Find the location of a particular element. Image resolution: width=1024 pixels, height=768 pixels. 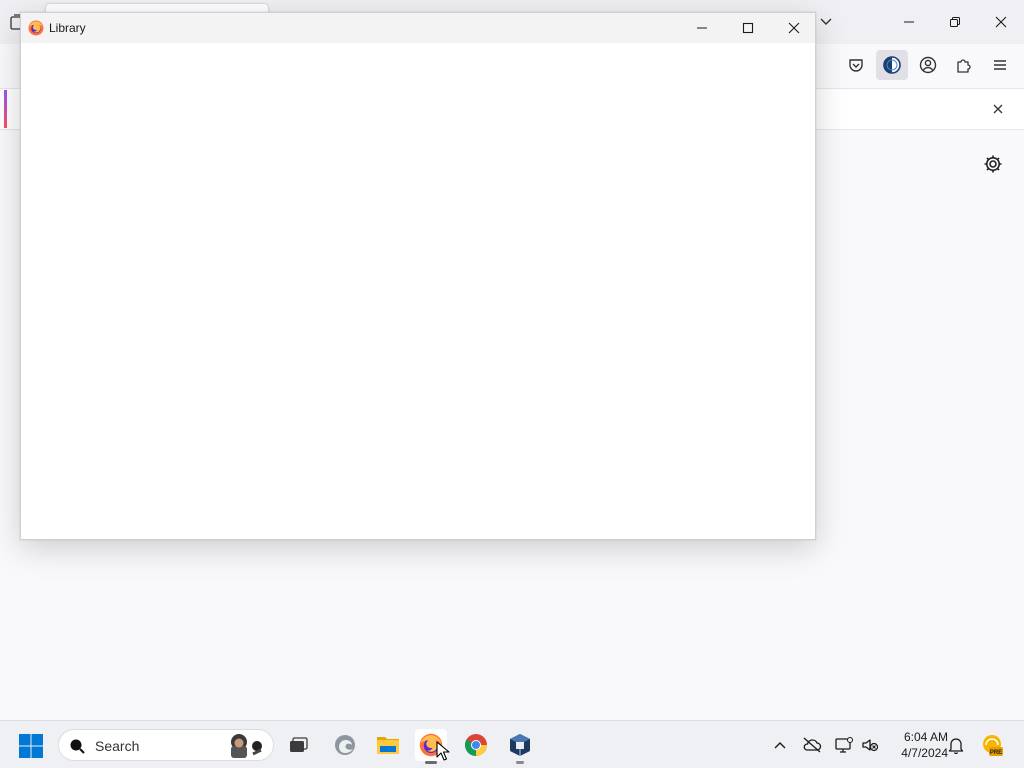

page-settings-button is located at coordinates (993, 164).